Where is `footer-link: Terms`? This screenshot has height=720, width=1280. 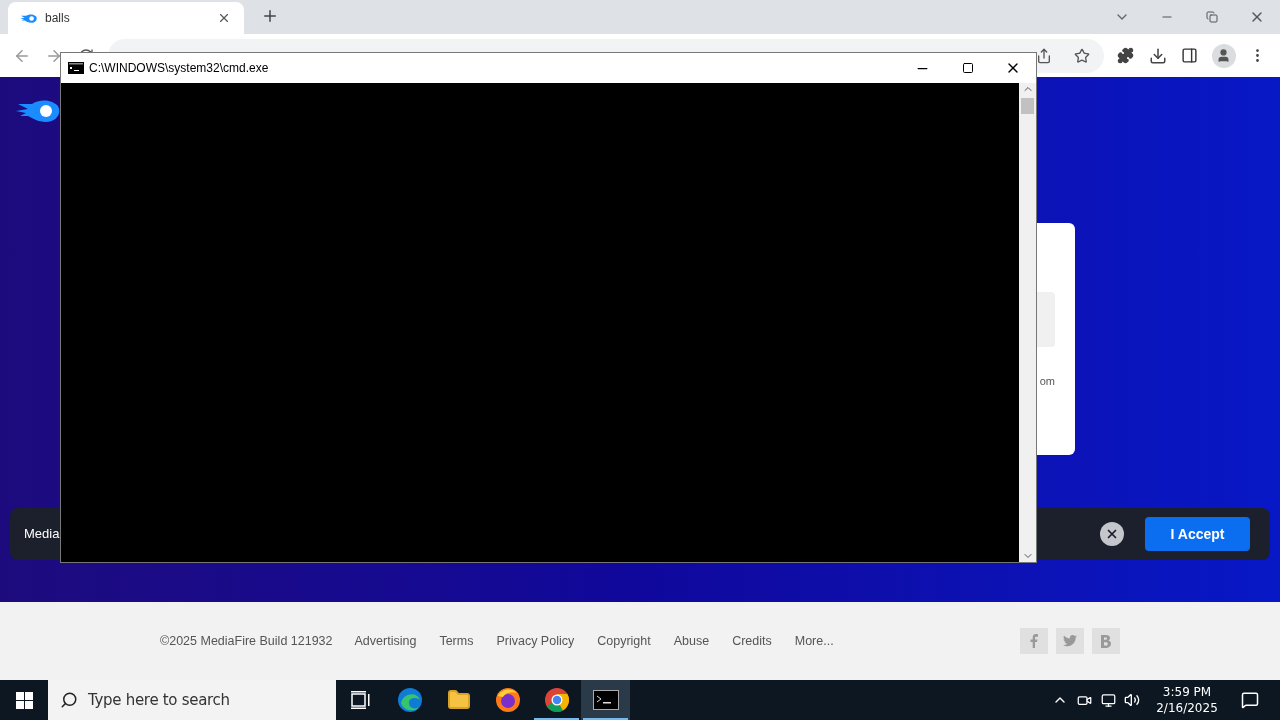
footer-link: Terms is located at coordinates (456, 641).